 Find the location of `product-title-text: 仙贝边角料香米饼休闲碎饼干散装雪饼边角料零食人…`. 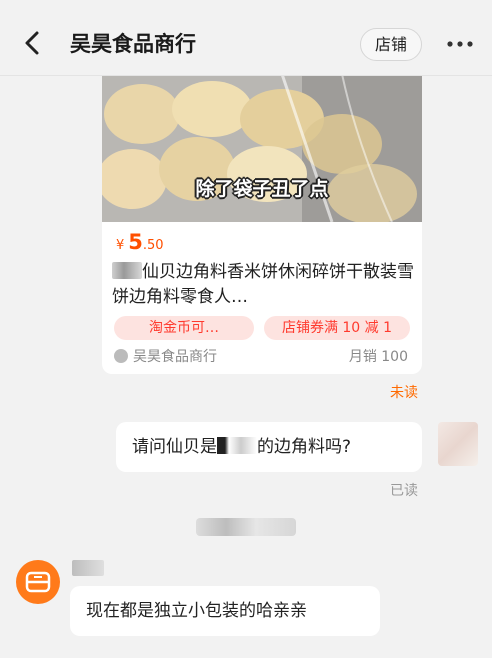

product-title-text: 仙贝边角料香米饼休闲碎饼干散装雪饼边角料零食人… is located at coordinates (263, 284).